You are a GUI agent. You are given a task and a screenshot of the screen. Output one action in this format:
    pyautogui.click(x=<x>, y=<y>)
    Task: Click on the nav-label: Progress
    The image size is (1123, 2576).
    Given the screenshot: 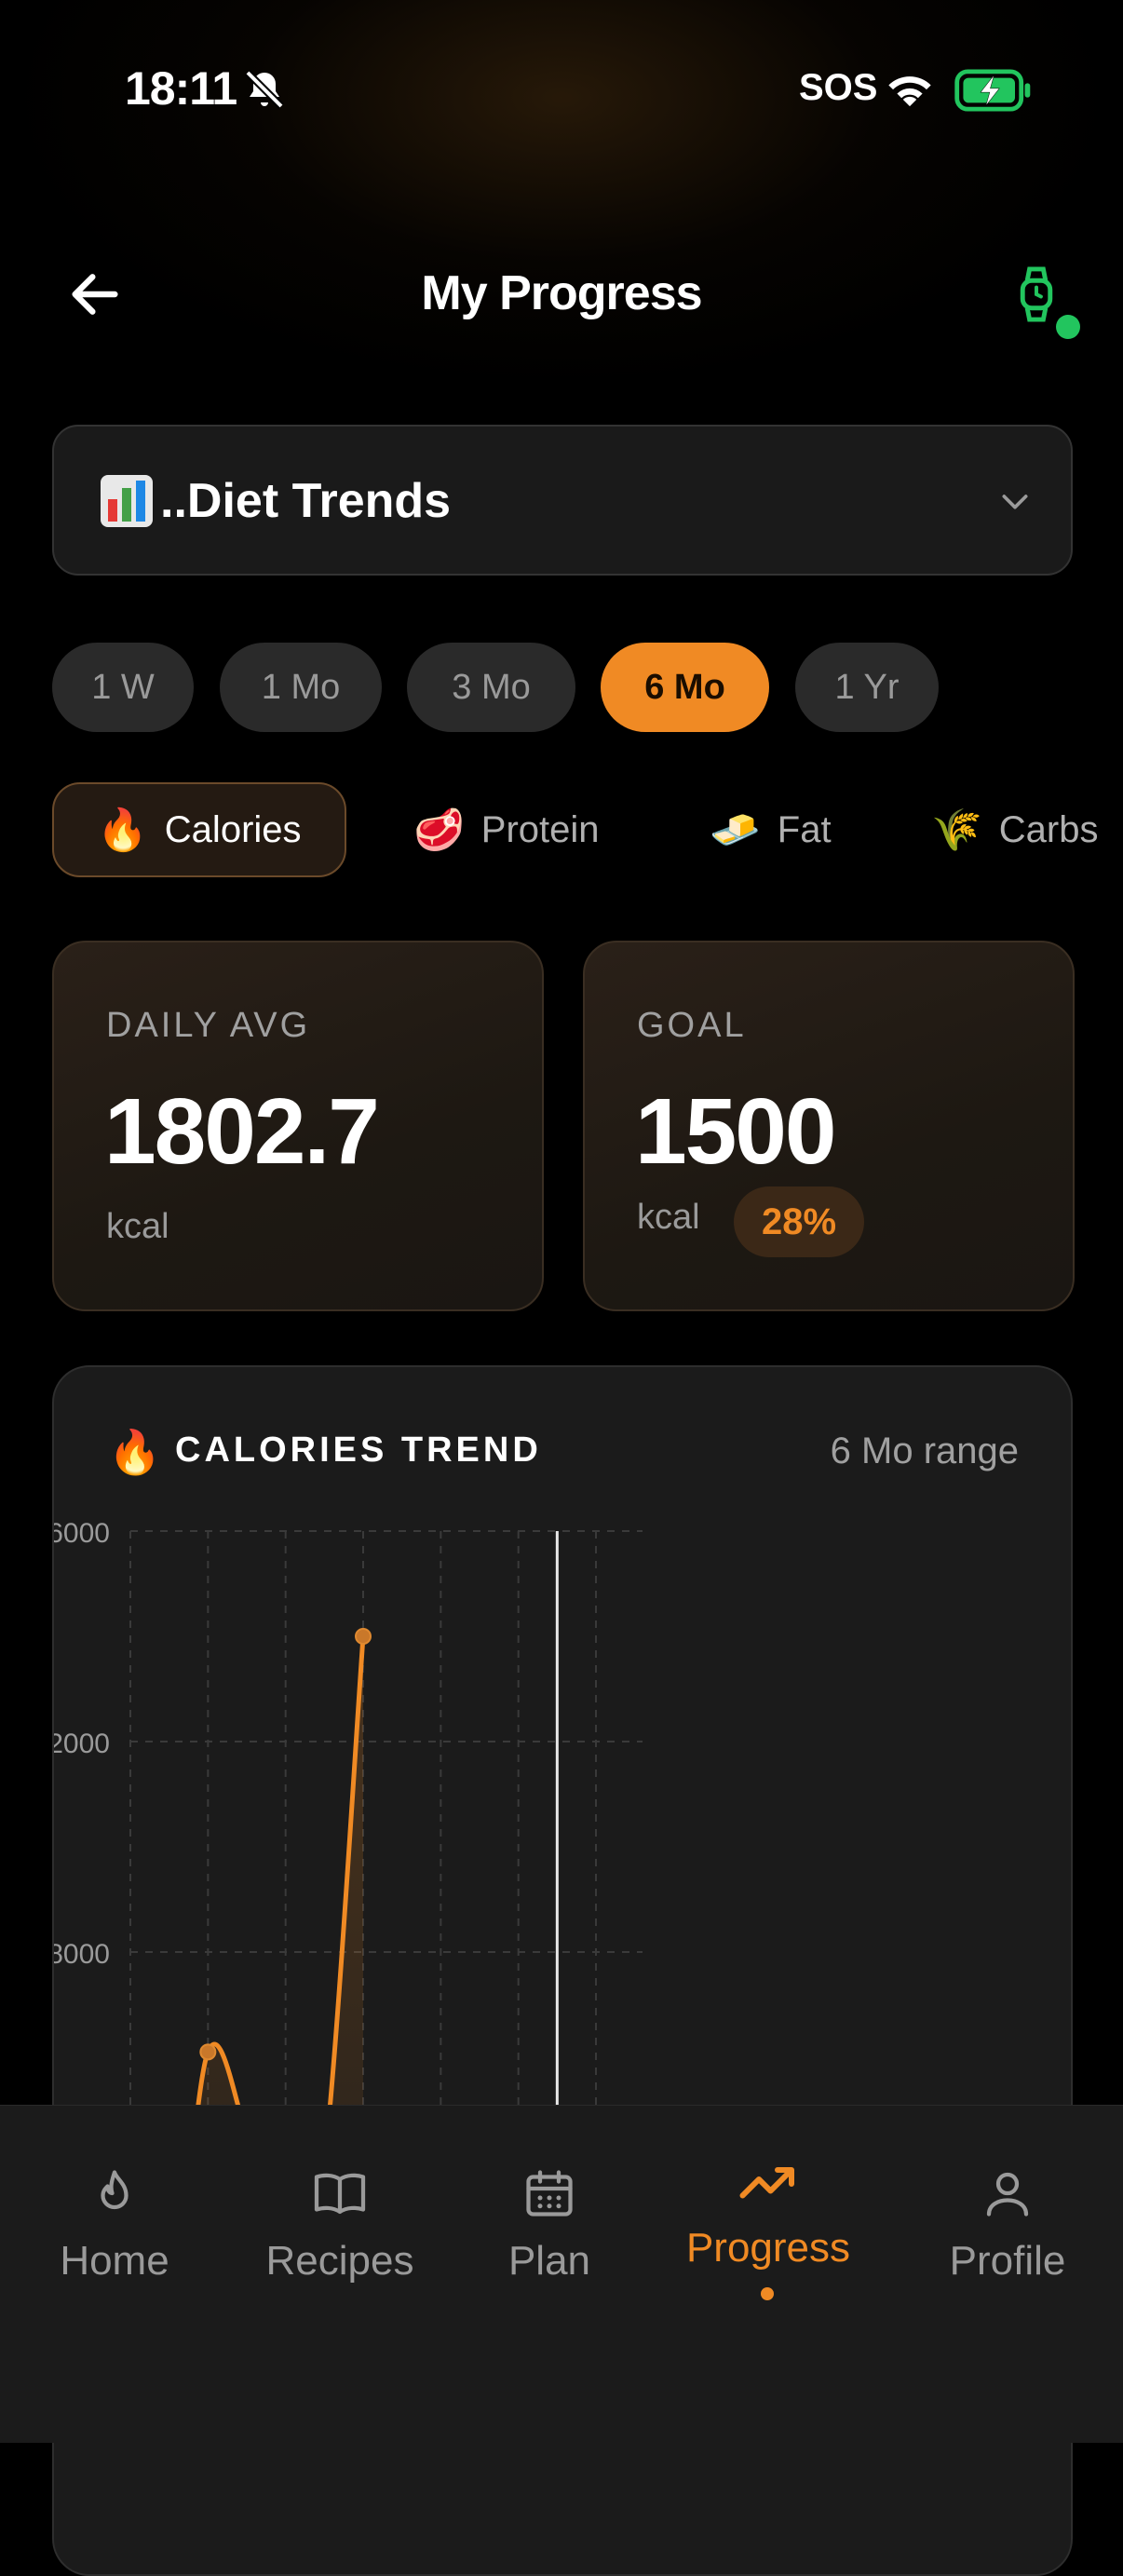 What is the action you would take?
    pyautogui.click(x=768, y=2248)
    